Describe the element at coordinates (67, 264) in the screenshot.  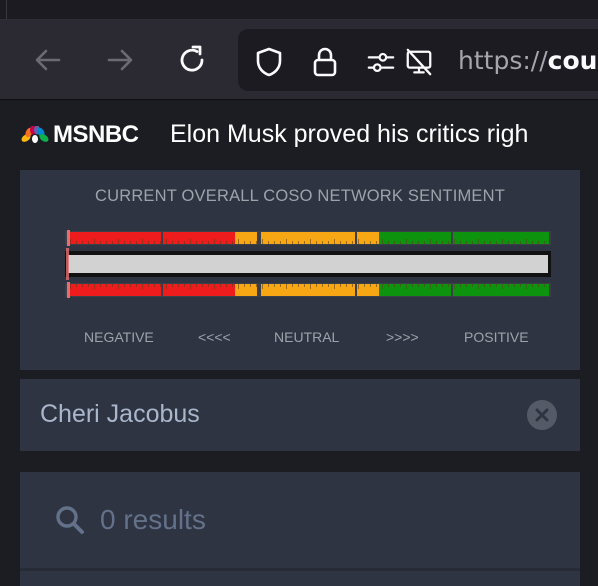
I see `meter-indicator-needle` at that location.